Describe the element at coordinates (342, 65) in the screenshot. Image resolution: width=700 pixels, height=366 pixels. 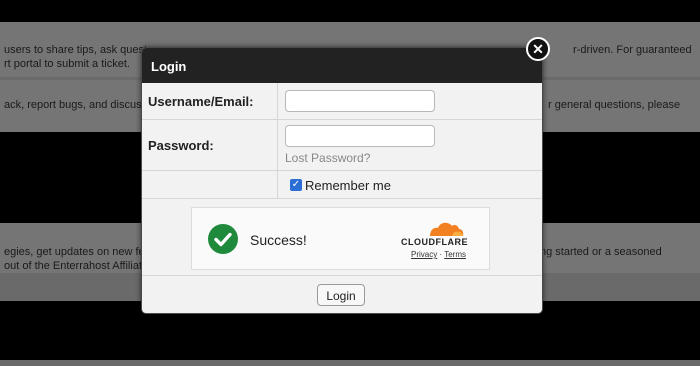
I see `modal-header: Login` at that location.